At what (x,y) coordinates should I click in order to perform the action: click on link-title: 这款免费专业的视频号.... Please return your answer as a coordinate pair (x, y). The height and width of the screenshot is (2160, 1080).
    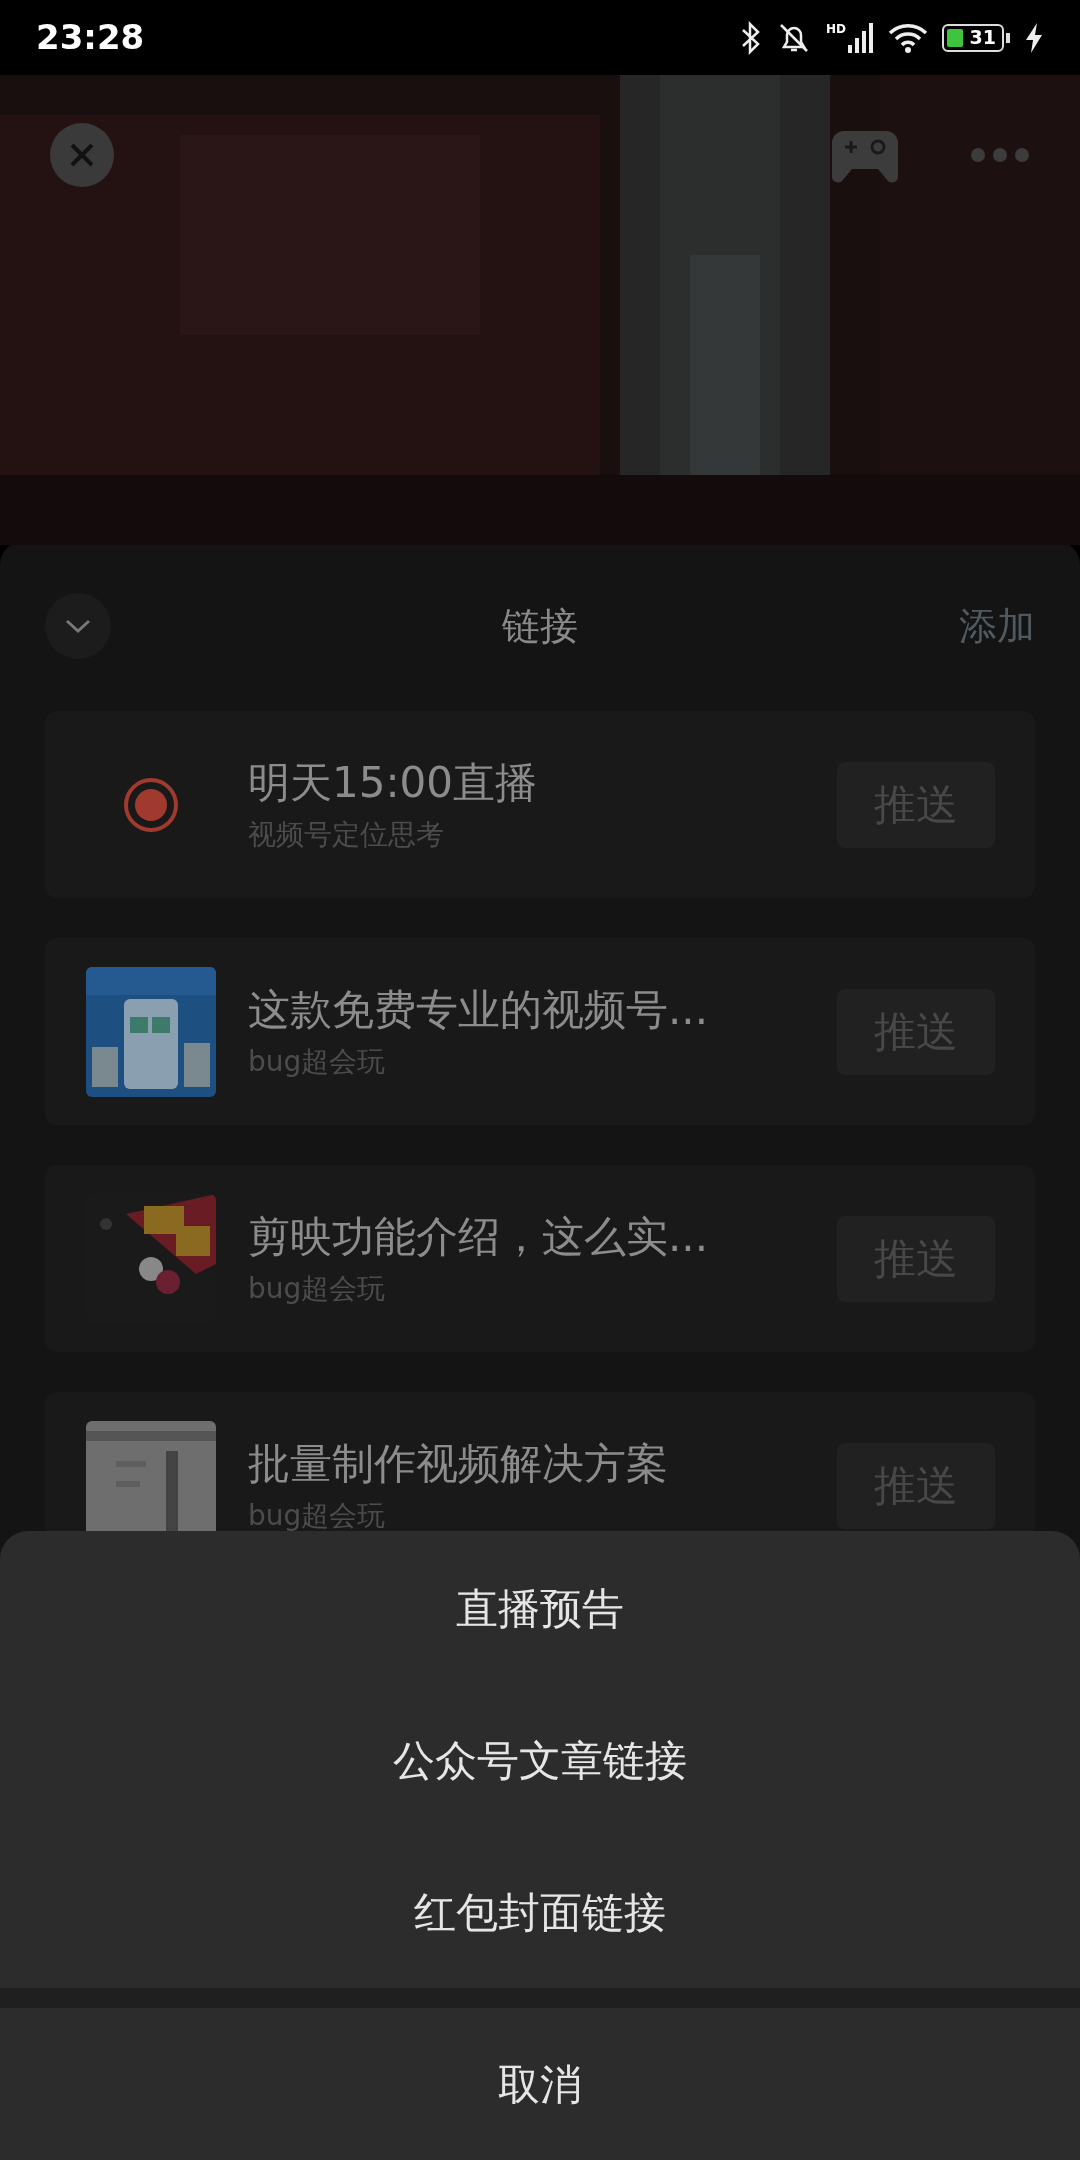
    Looking at the image, I should click on (479, 1009).